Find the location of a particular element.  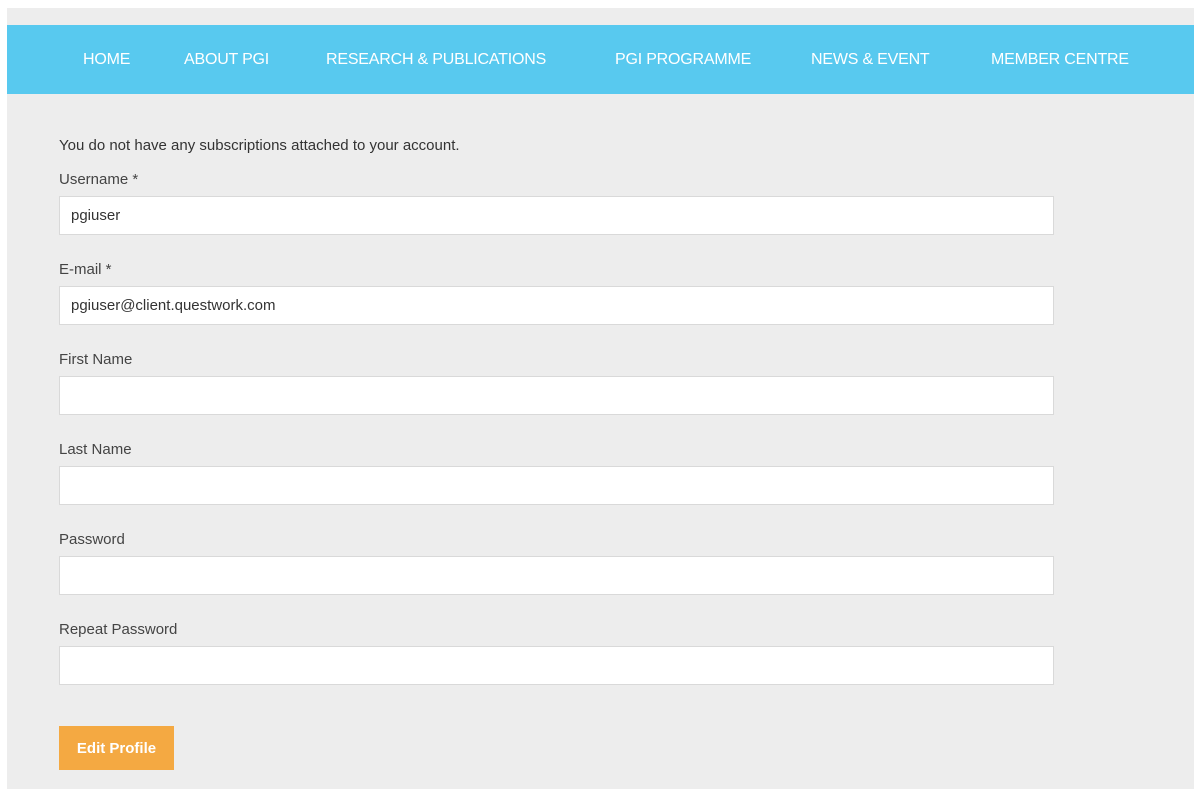

repeat-password-group: Repeat Password is located at coordinates (556, 652).